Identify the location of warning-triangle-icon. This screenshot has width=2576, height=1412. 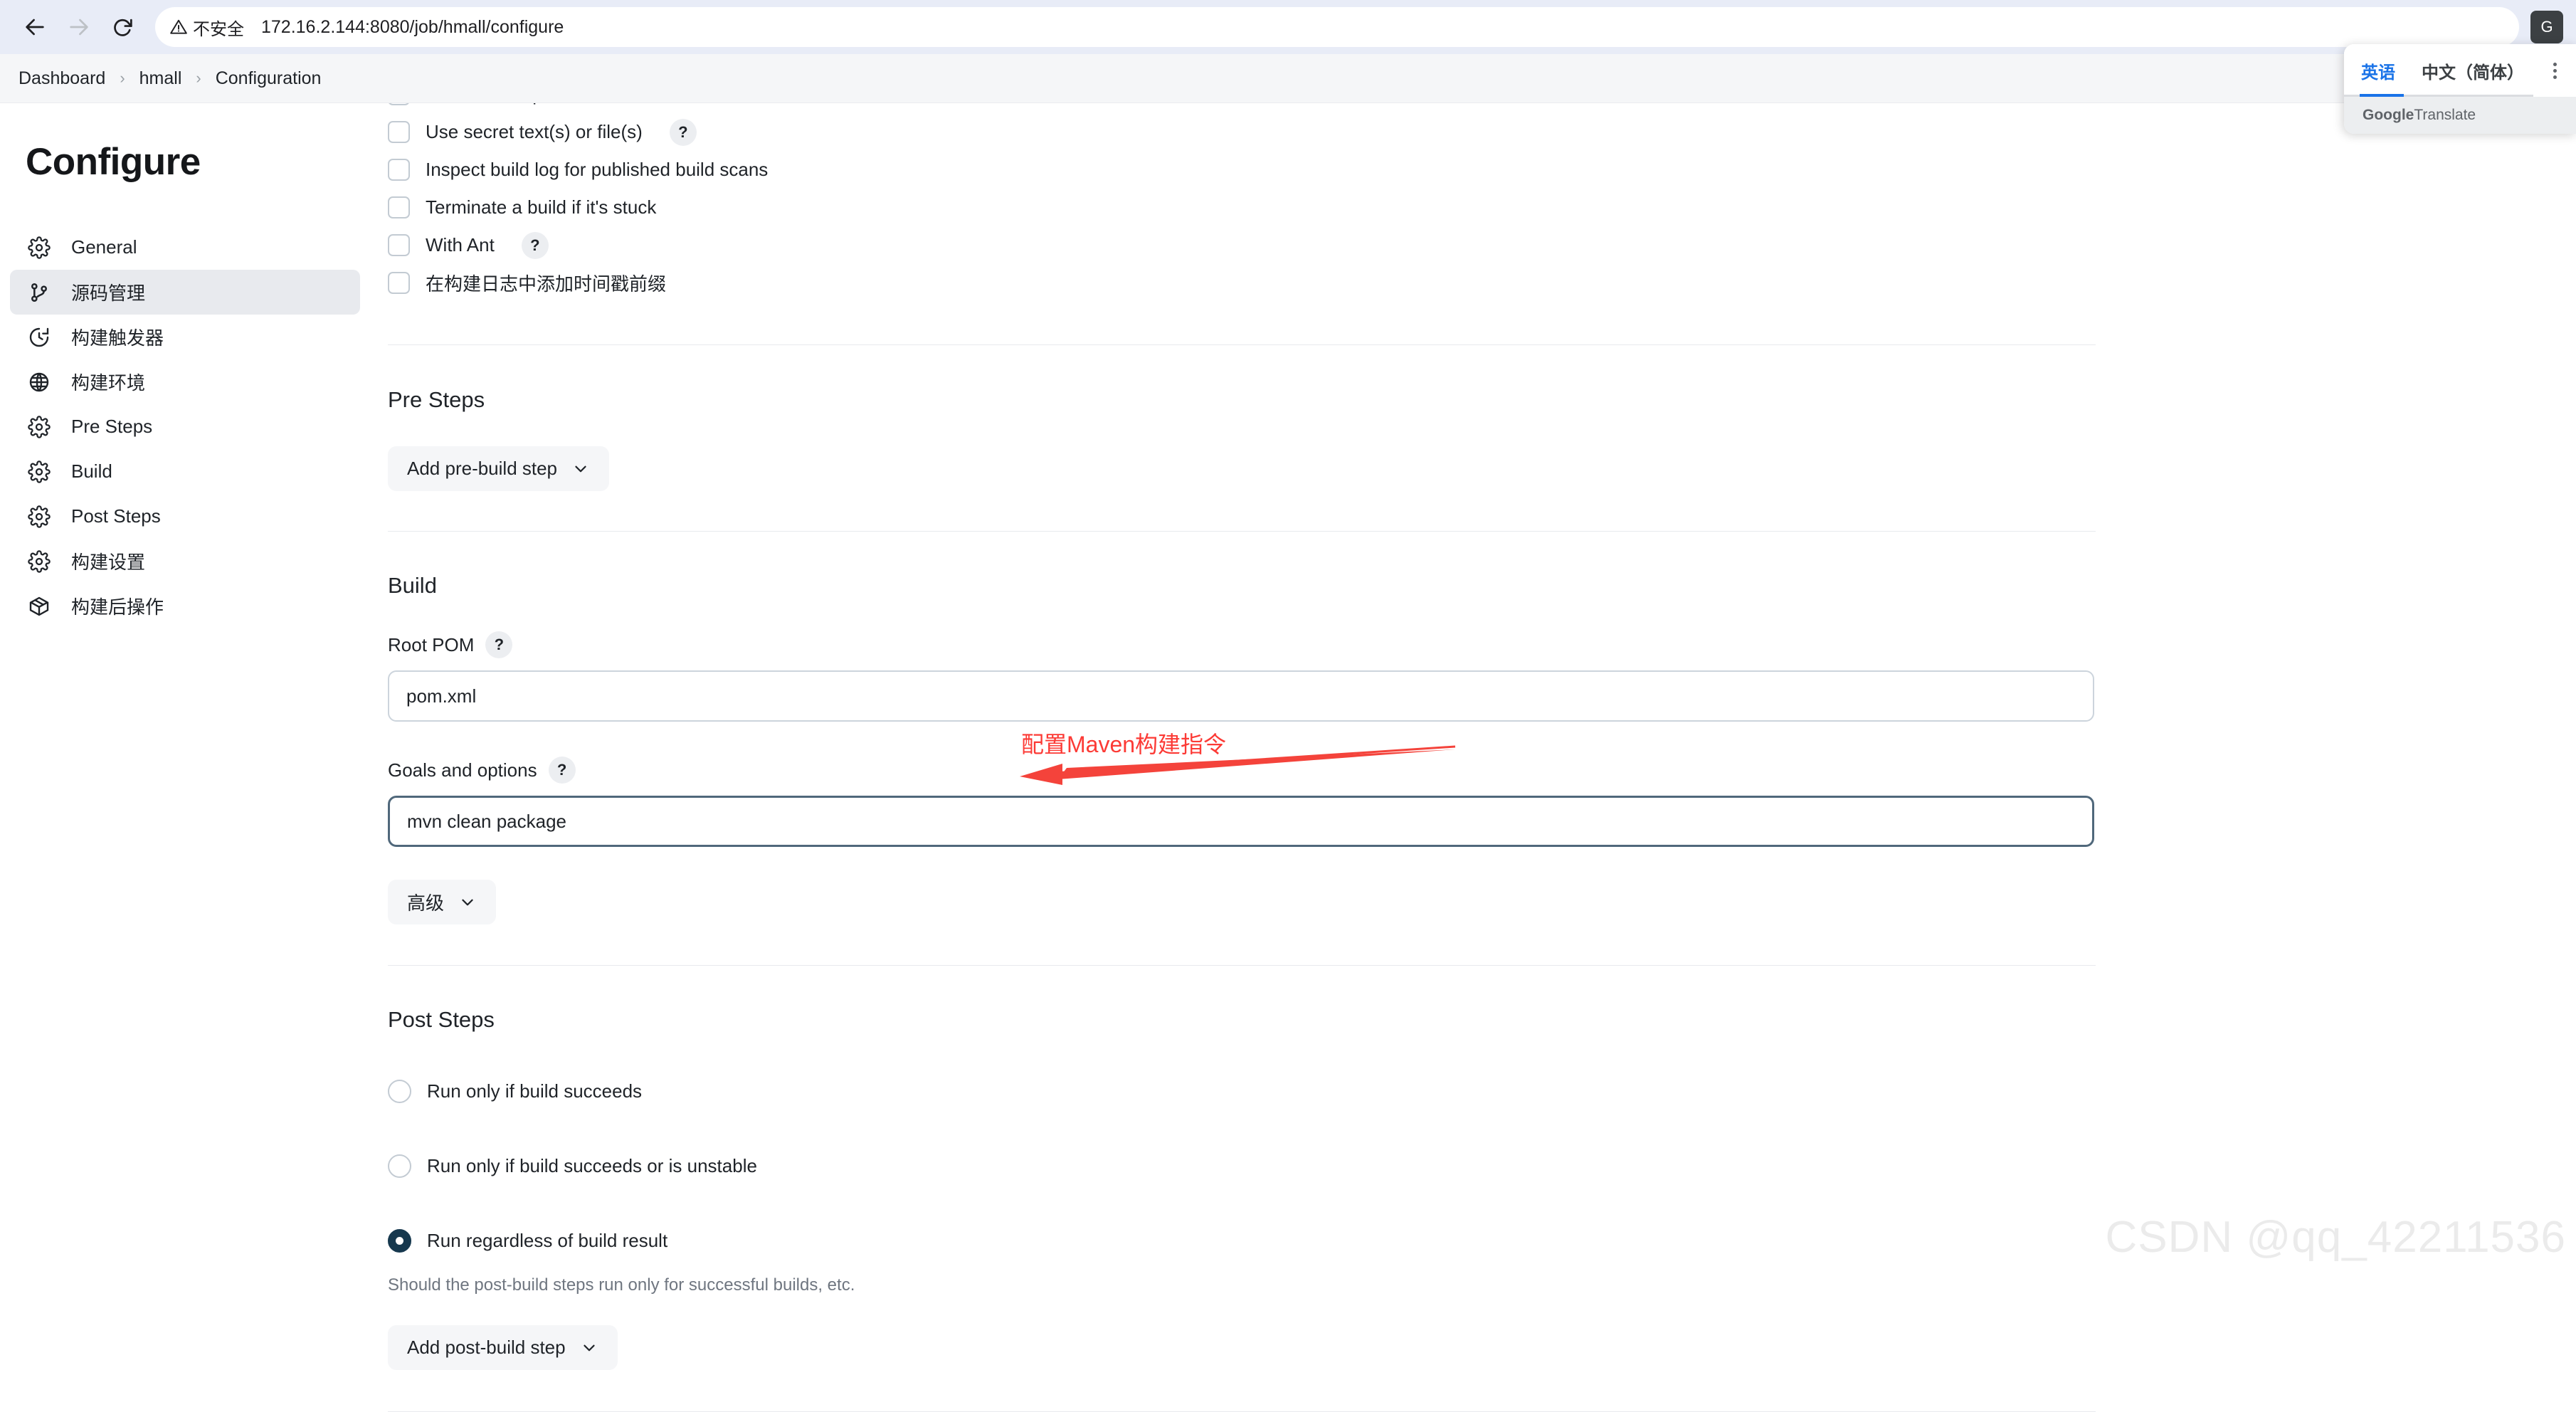
(178, 27).